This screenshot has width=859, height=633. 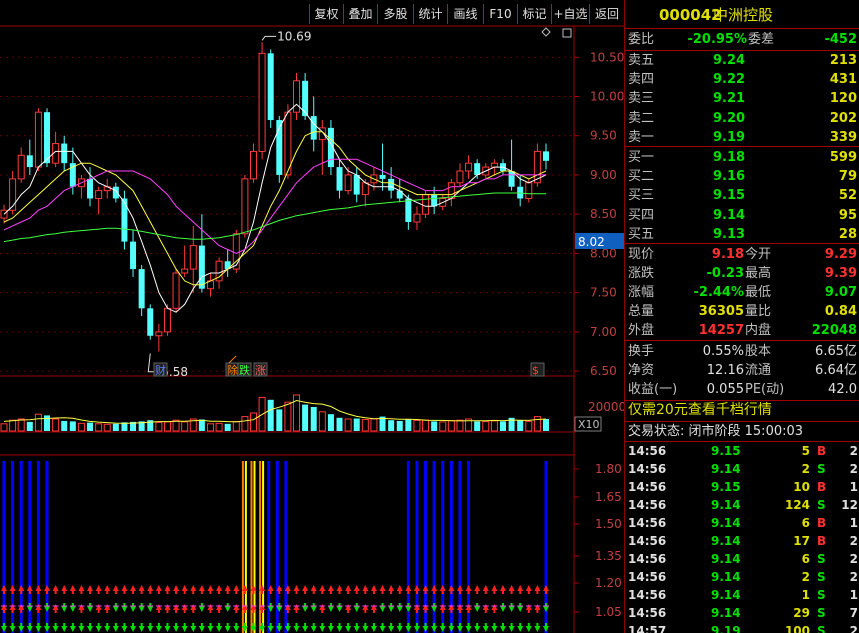 I want to click on tick-count: 7, so click(x=853, y=613).